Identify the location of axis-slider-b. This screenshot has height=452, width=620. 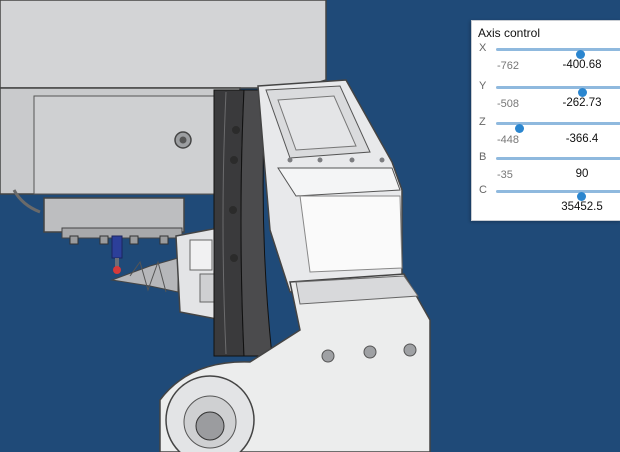
(558, 158).